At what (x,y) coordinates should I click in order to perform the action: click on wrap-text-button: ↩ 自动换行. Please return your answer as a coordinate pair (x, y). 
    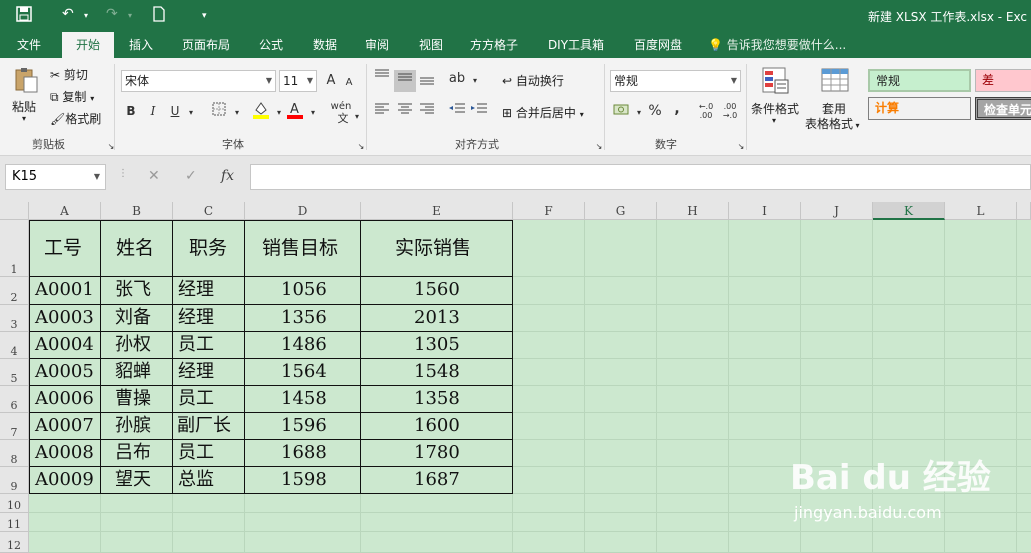
    Looking at the image, I should click on (533, 80).